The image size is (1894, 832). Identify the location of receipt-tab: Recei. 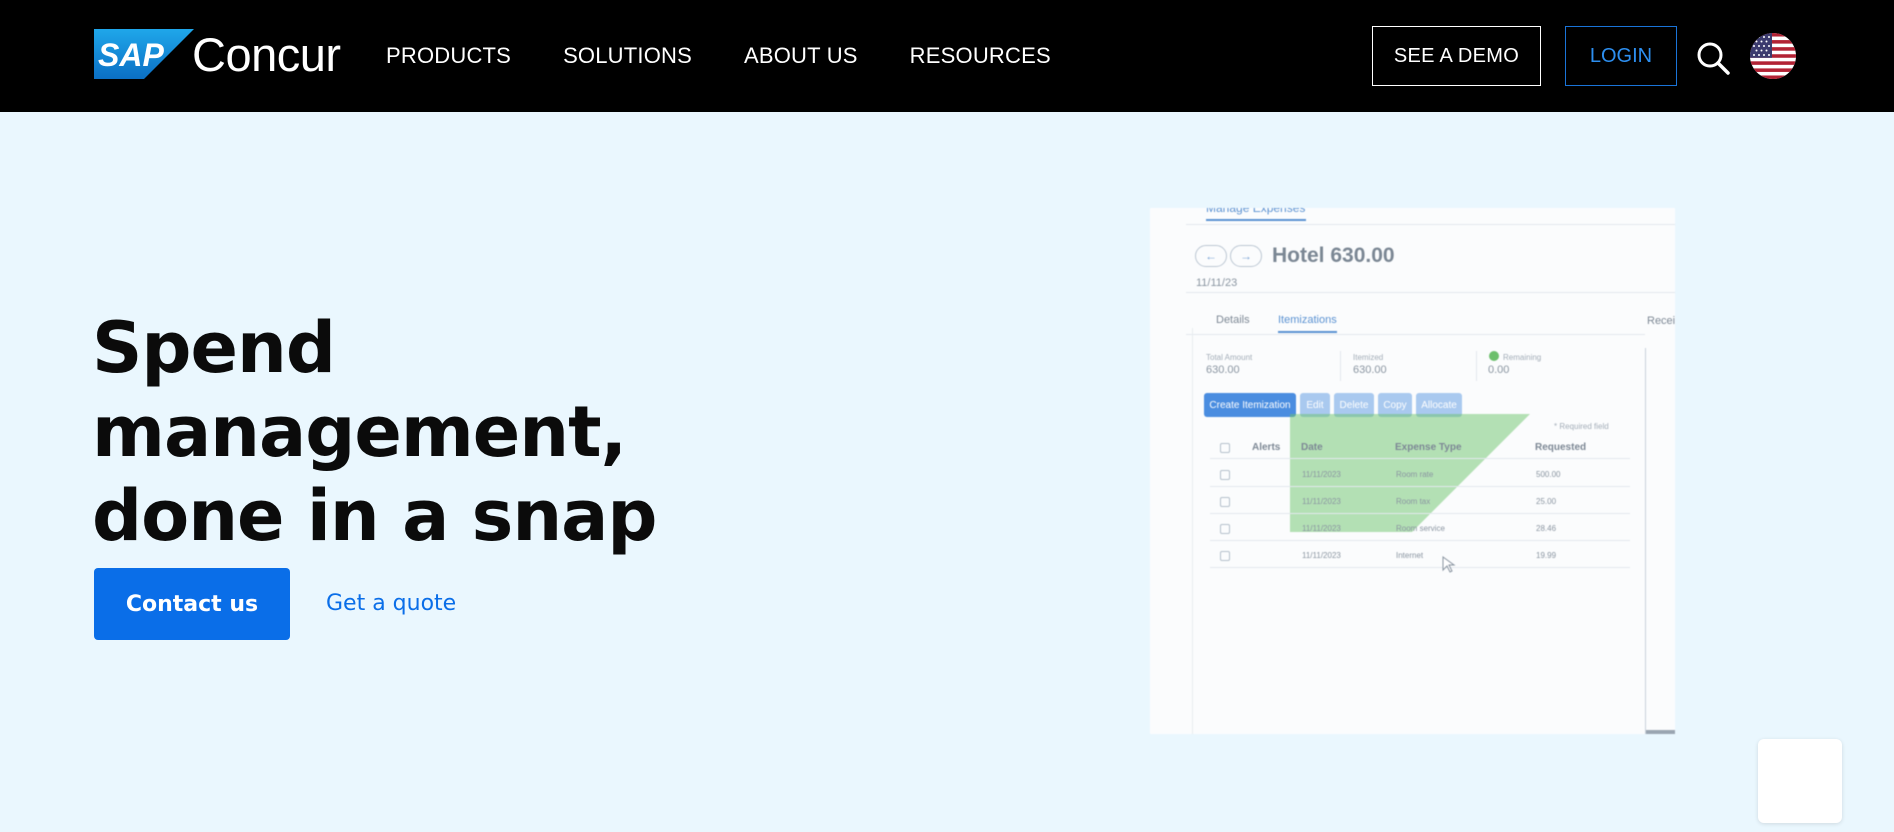
(1661, 321).